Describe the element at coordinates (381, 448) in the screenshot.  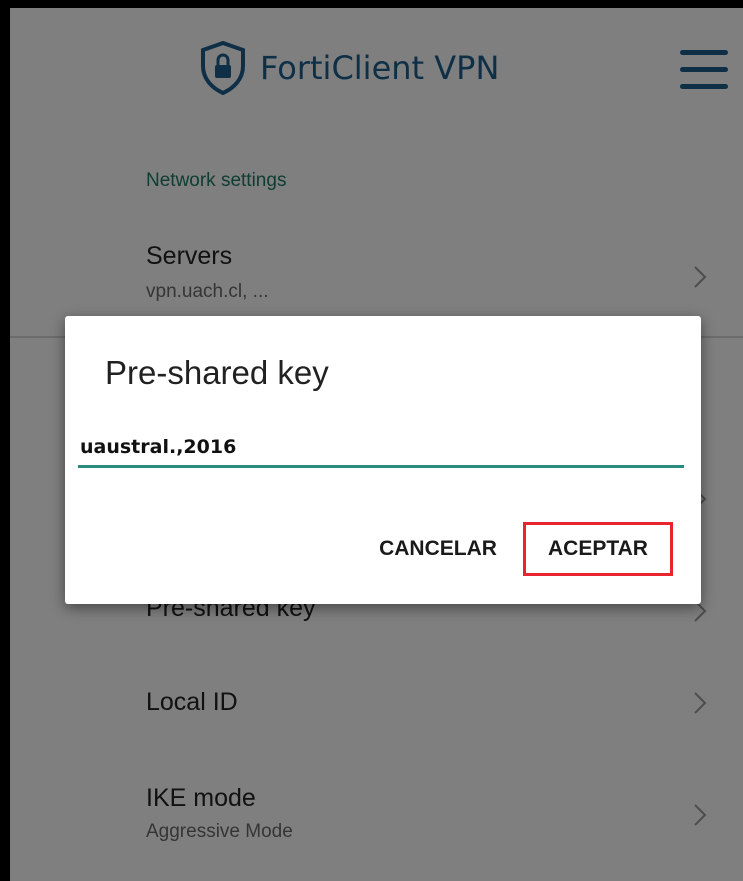
I see `pre-shared-key-input` at that location.